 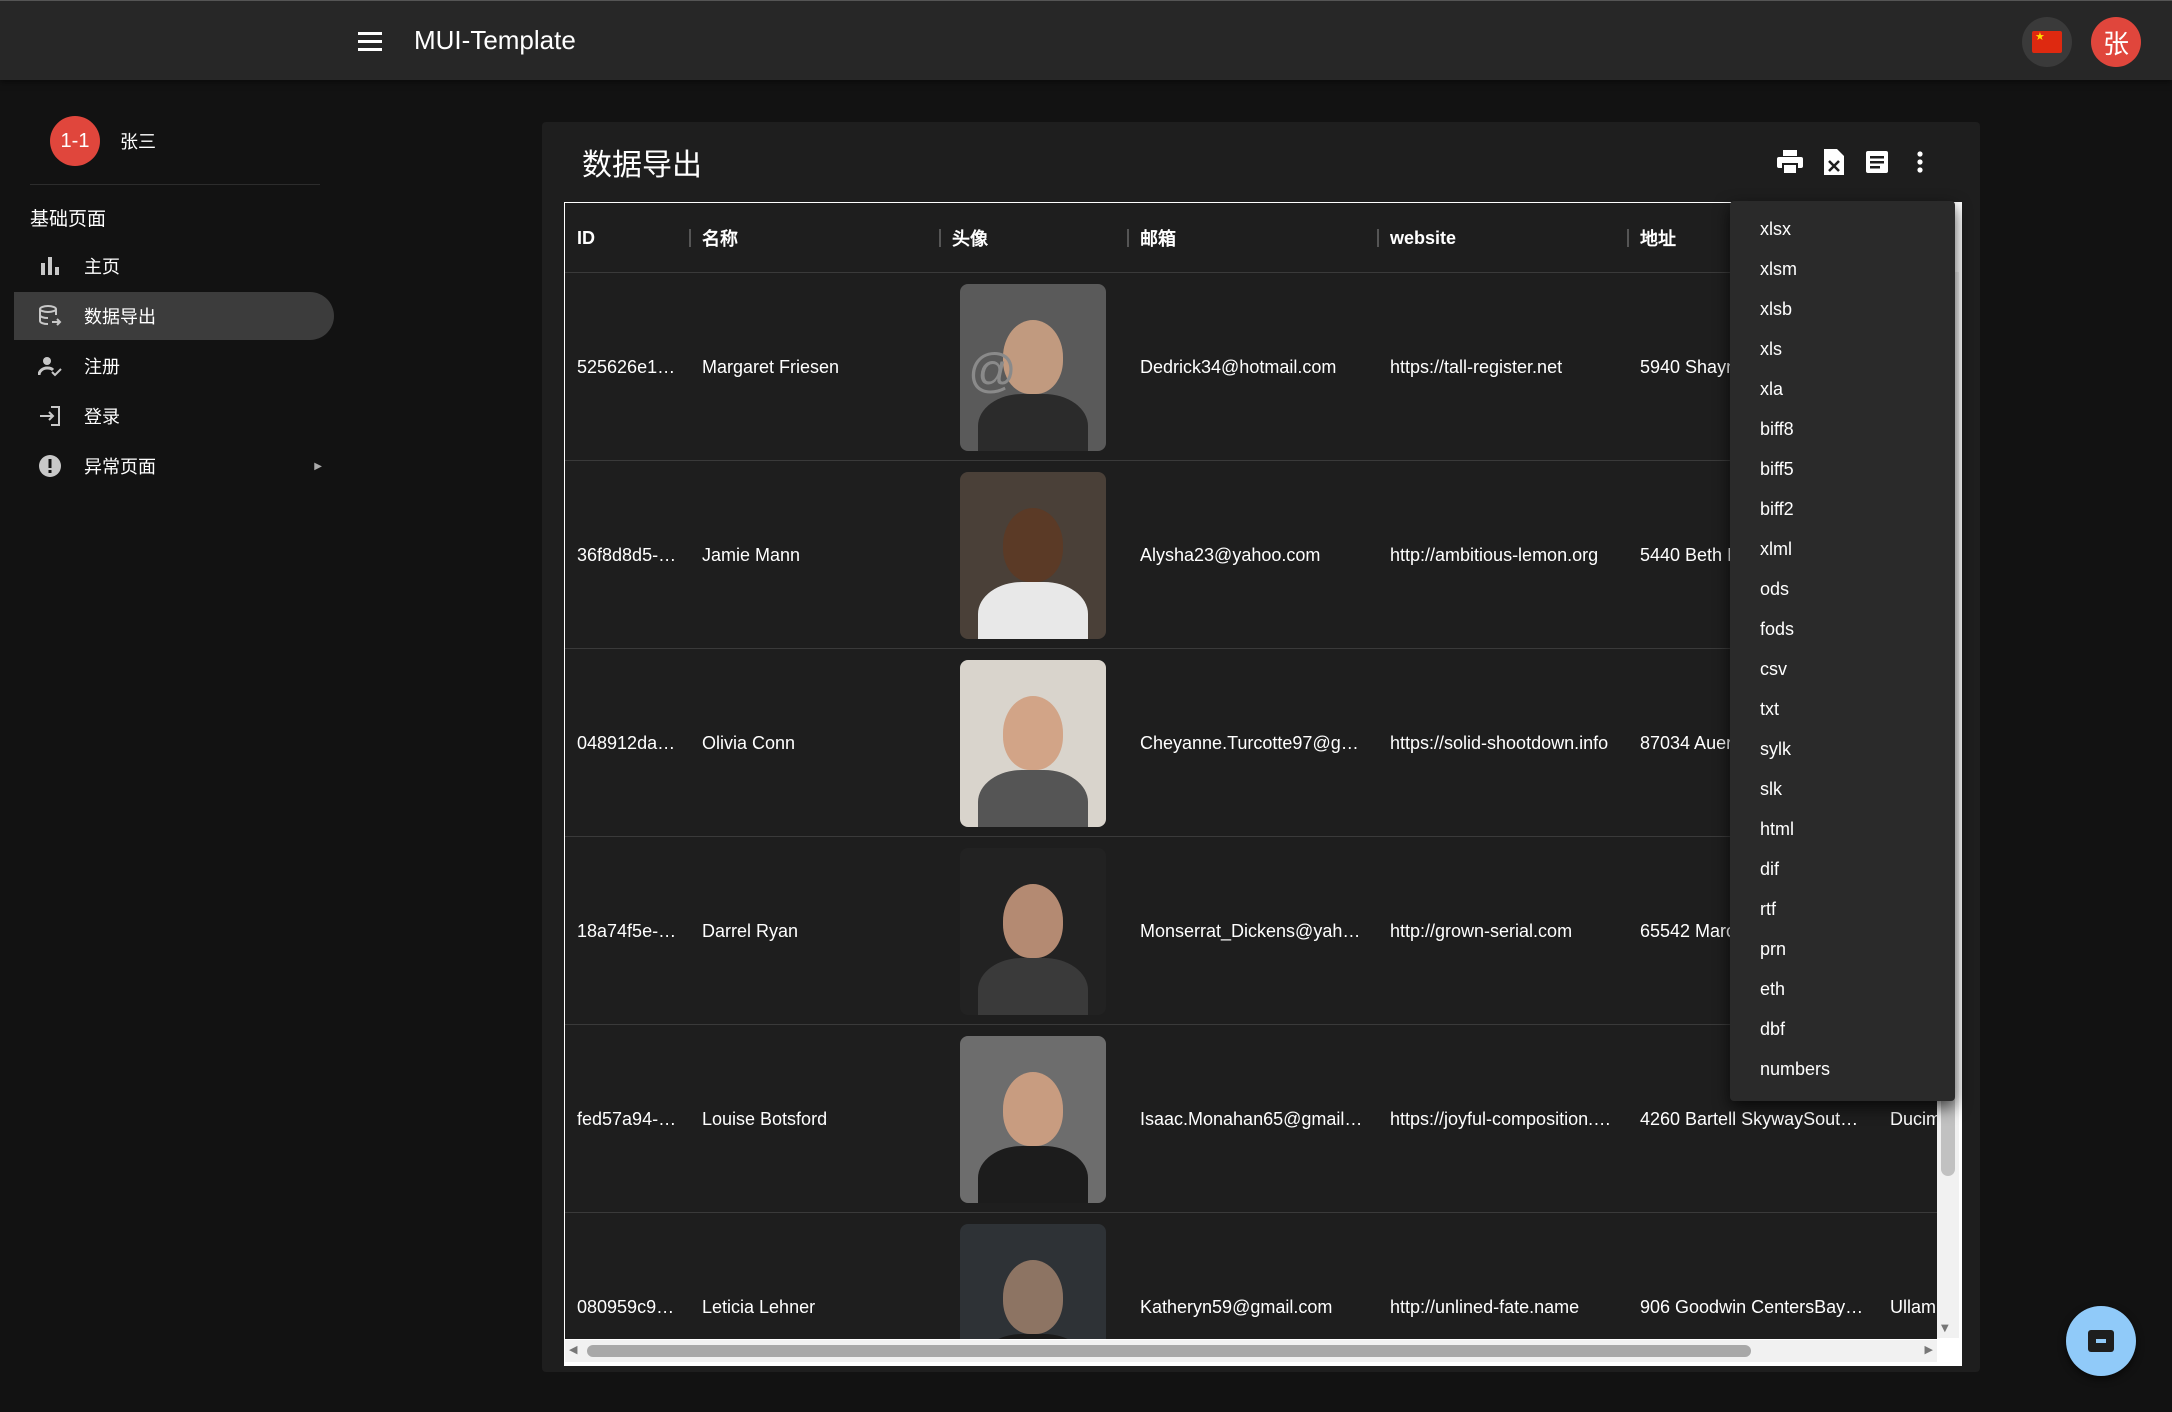 I want to click on menu-item-numbers: numbers, so click(x=1842, y=1069).